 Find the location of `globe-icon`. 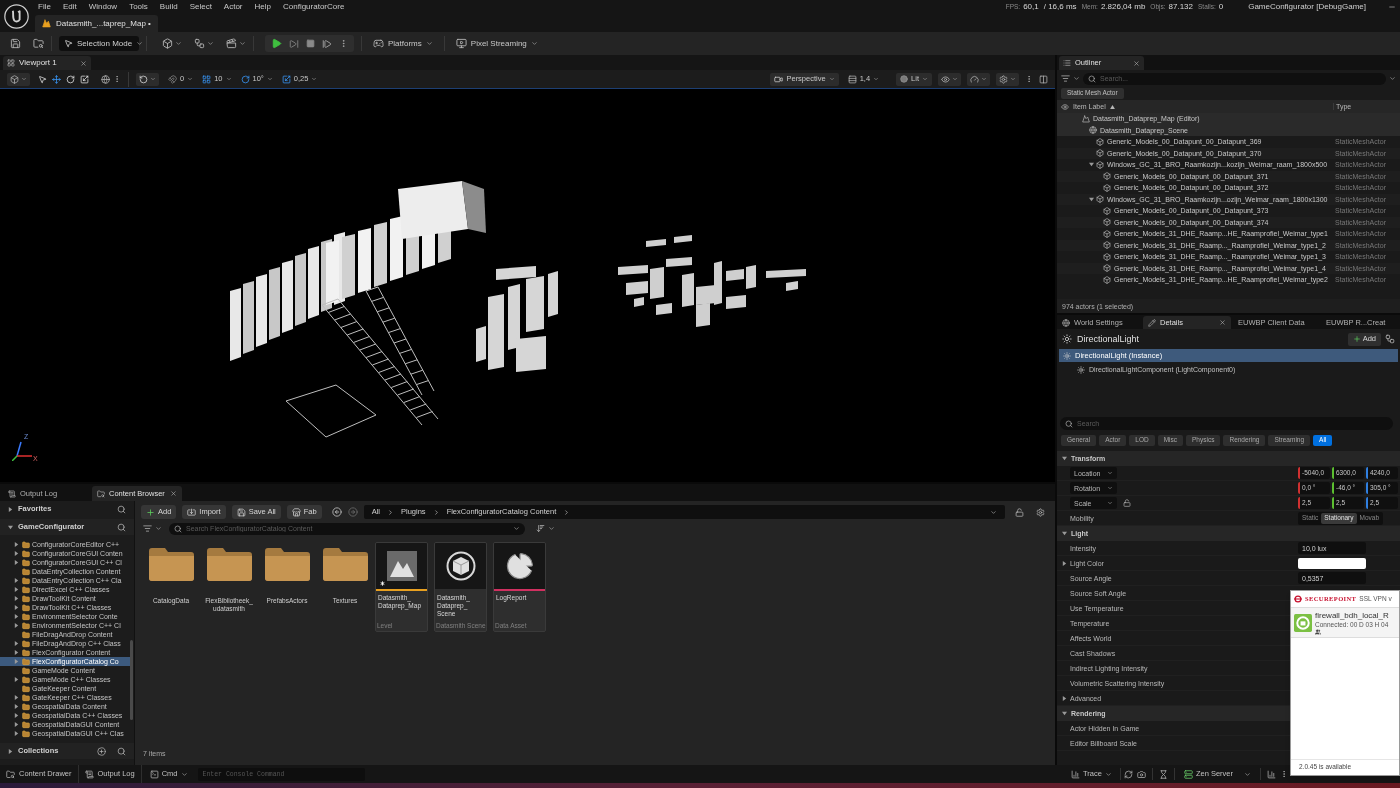

globe-icon is located at coordinates (105, 79).